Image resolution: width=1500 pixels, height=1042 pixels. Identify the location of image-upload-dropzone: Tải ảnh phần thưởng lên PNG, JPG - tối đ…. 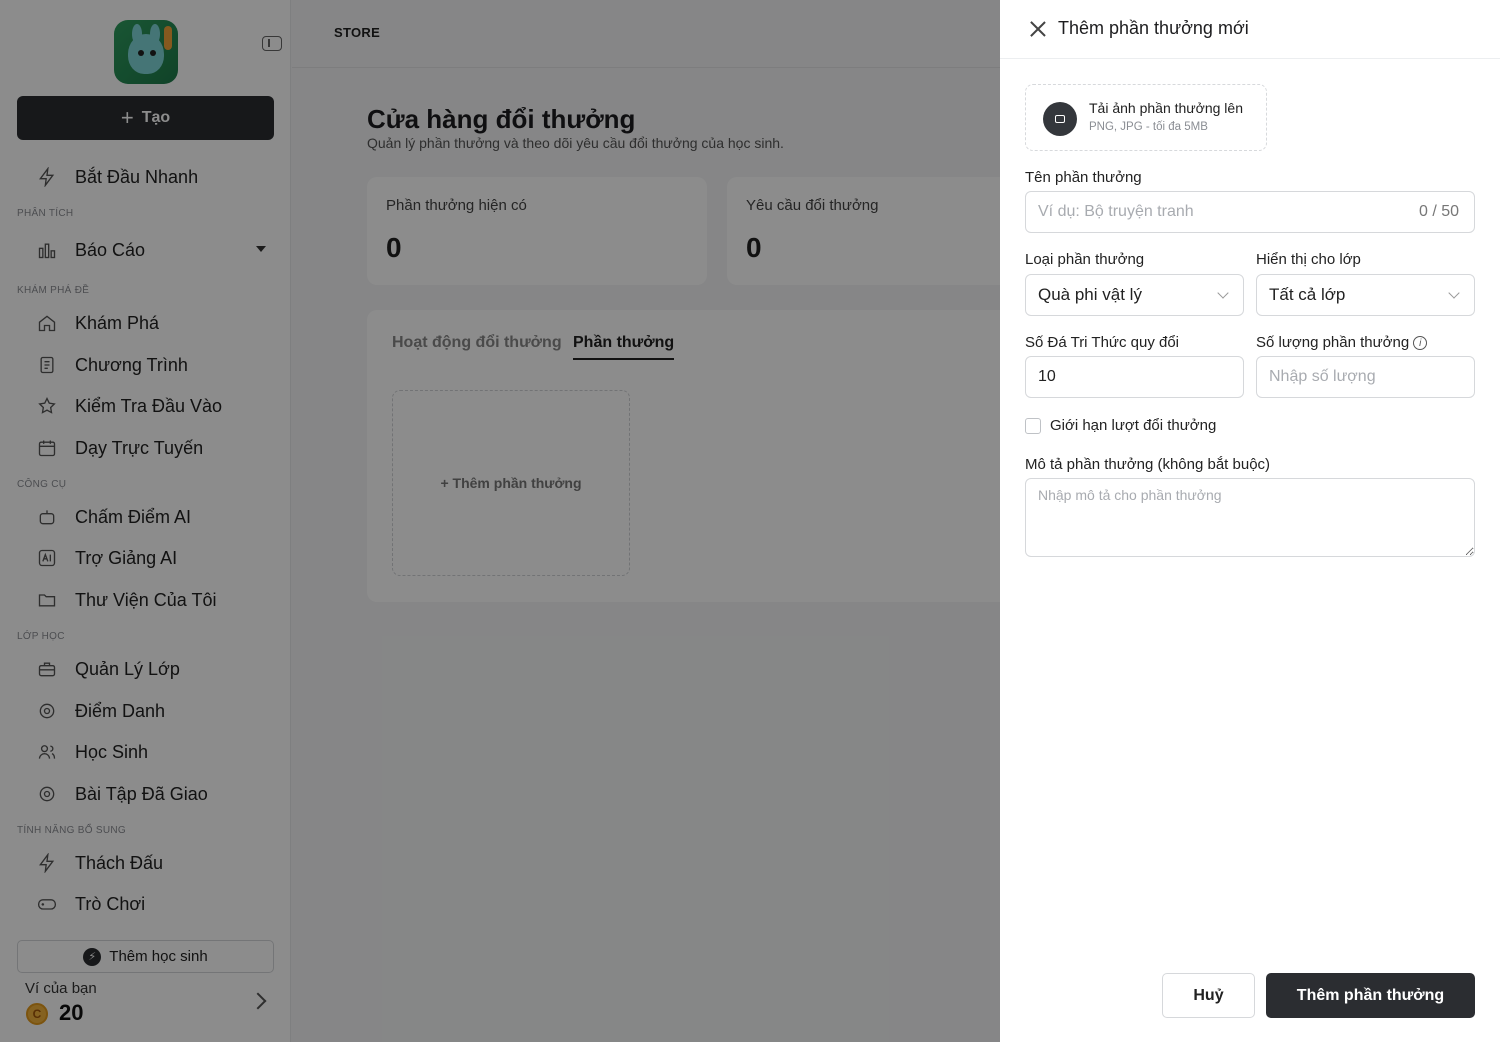
(1146, 117).